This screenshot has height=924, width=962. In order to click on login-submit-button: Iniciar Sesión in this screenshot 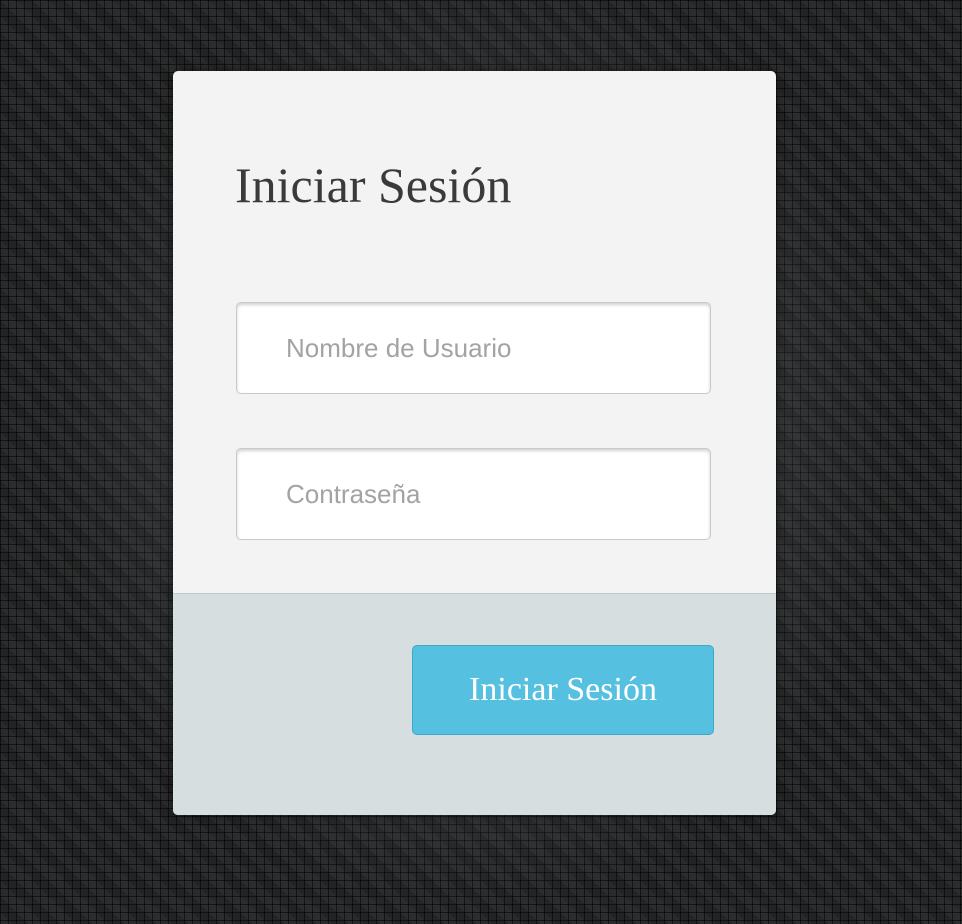, I will do `click(563, 690)`.